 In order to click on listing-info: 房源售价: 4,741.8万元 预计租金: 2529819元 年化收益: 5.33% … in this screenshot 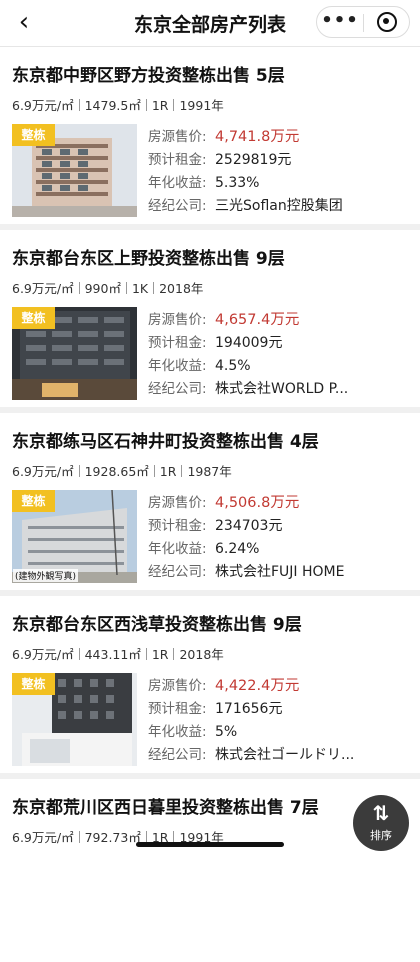, I will do `click(245, 173)`.